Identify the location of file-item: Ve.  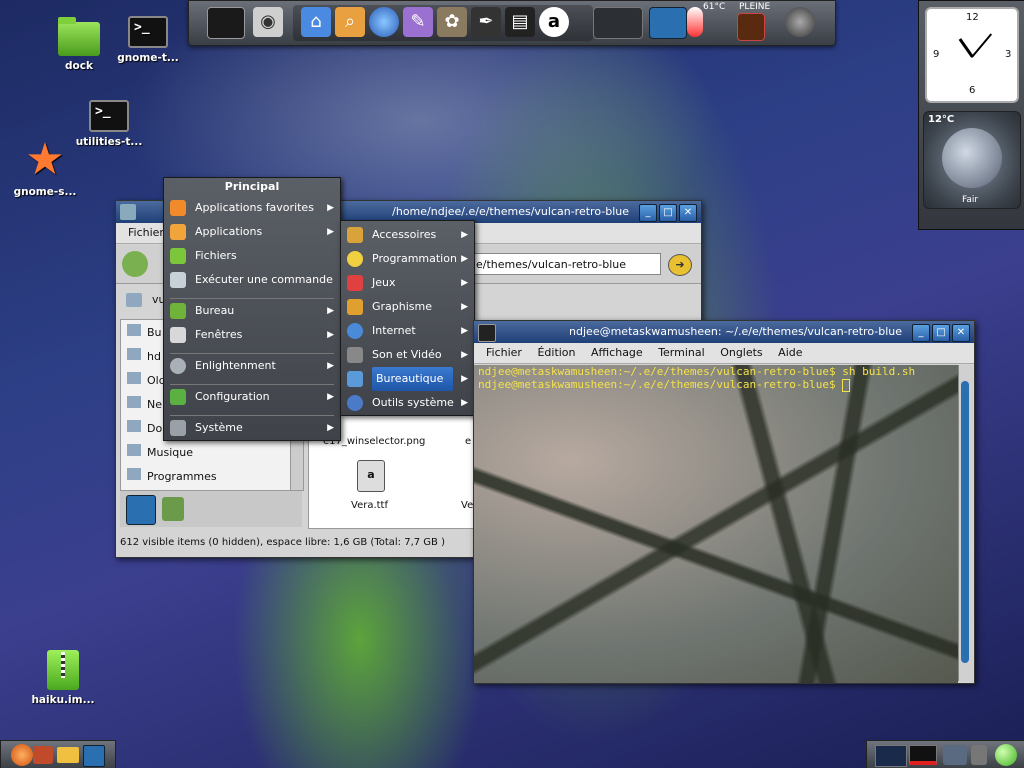
(467, 505).